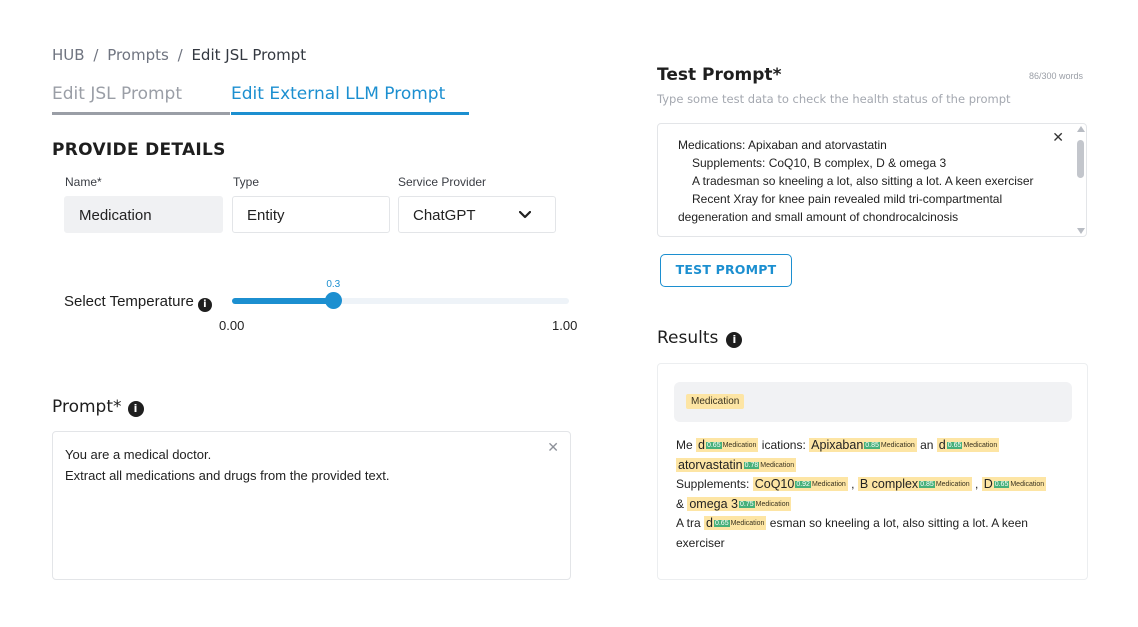  I want to click on entity-annotation: CoQ10 0.92 Medication, so click(800, 484).